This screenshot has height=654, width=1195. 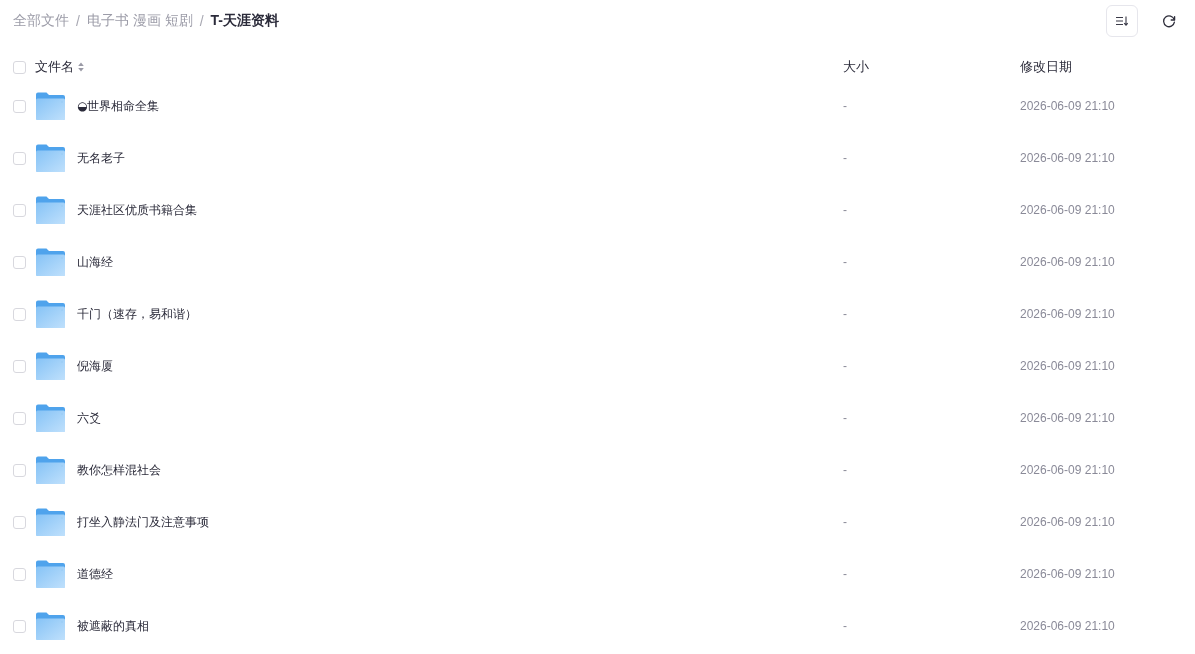 I want to click on folder-name: 千门（速存，易和谐）, so click(x=137, y=314).